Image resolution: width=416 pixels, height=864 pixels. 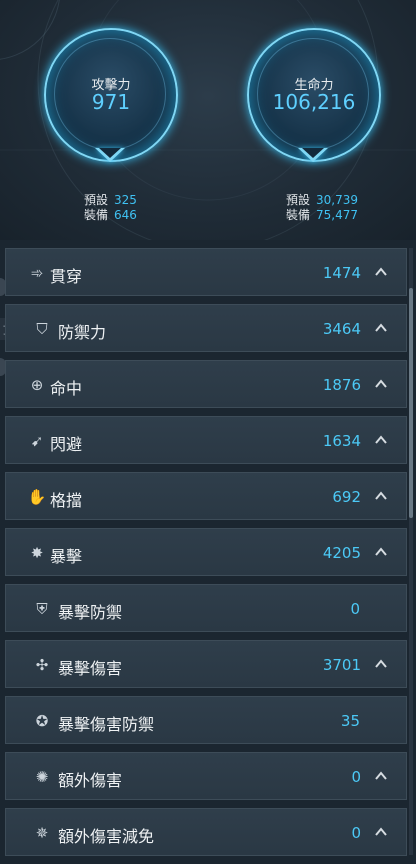 What do you see at coordinates (37, 497) in the screenshot?
I see `parry-icon: ✋` at bounding box center [37, 497].